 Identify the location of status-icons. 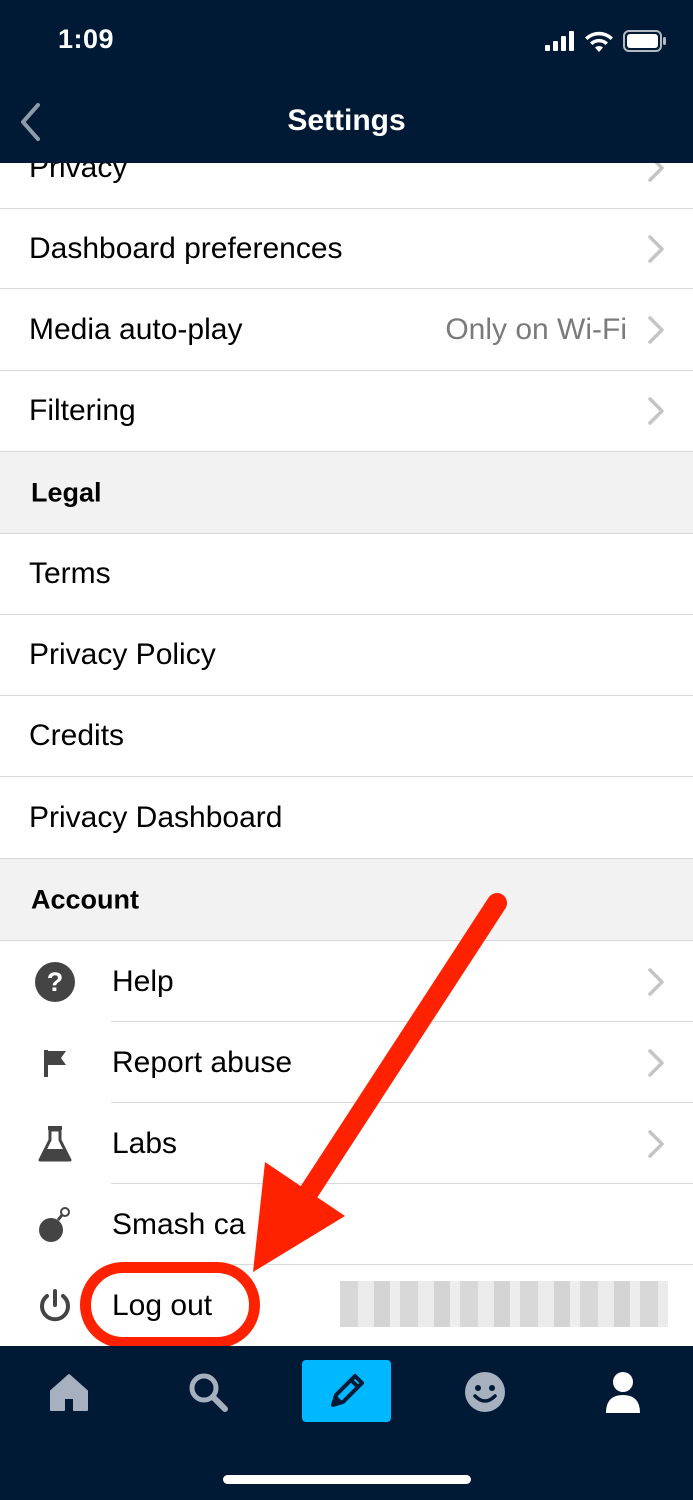
(606, 41).